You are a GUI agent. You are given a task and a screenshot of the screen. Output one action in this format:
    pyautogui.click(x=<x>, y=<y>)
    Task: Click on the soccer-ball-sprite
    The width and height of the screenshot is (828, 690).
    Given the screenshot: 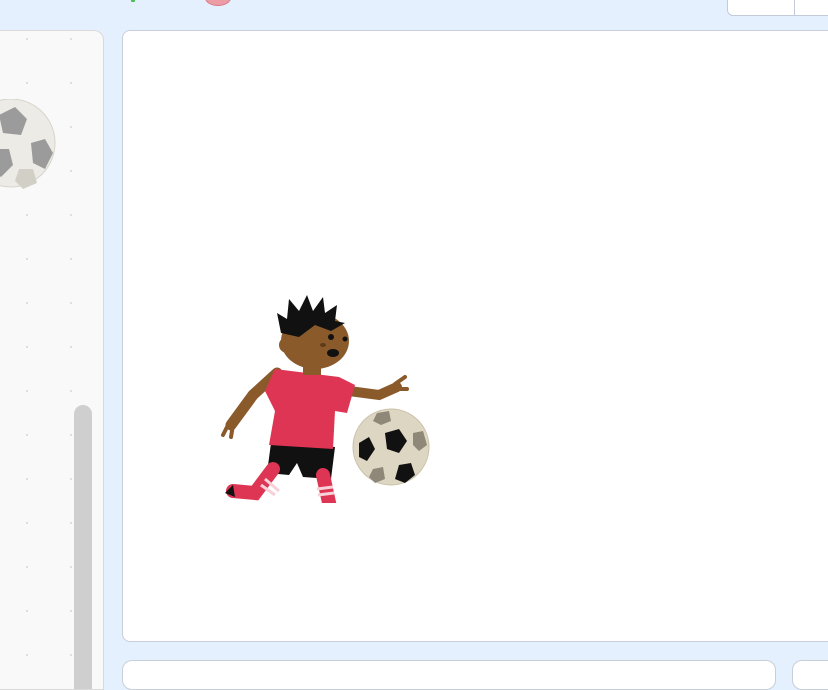 What is the action you would take?
    pyautogui.click(x=391, y=447)
    